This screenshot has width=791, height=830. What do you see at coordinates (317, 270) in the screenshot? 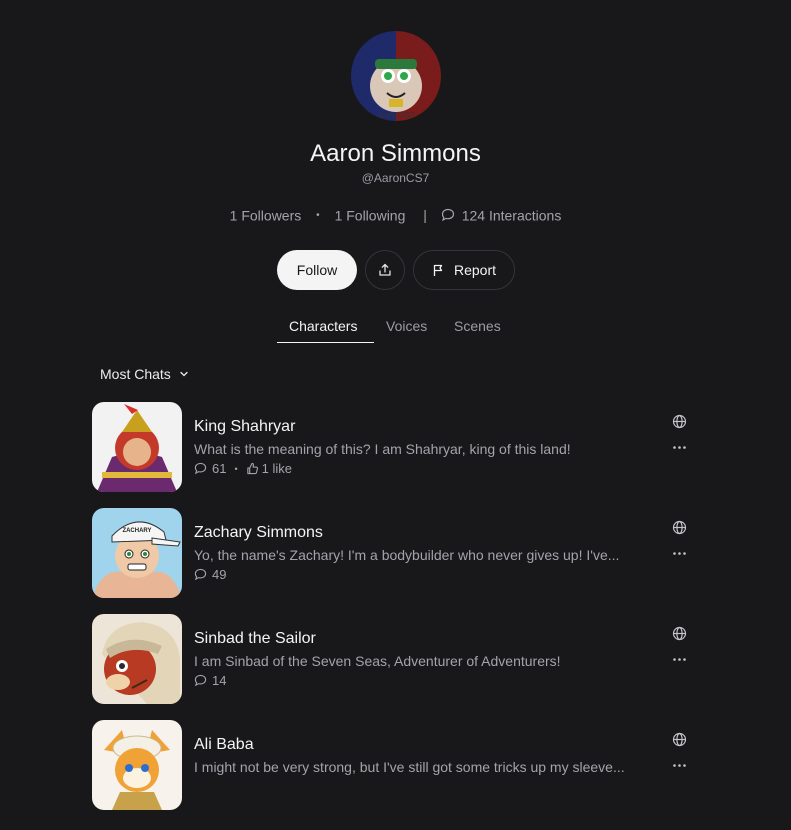
I see `follow-button: Follow` at bounding box center [317, 270].